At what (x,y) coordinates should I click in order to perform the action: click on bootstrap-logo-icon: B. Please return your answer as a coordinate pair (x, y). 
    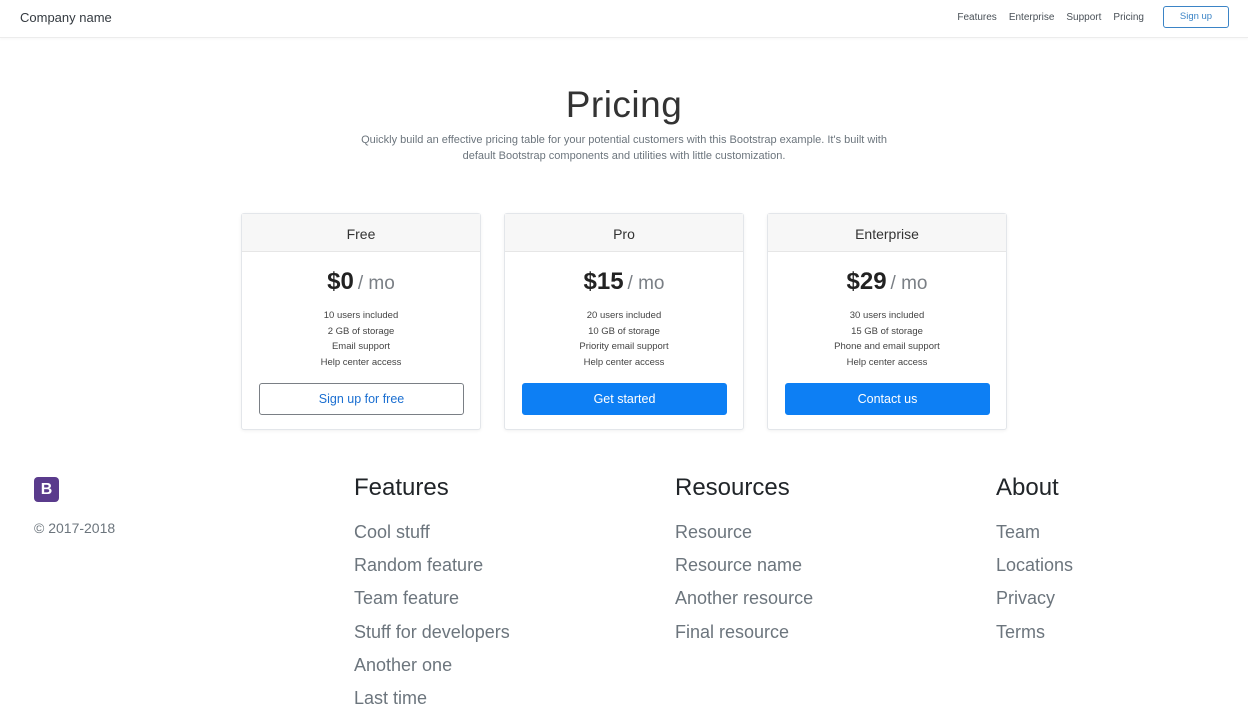
    Looking at the image, I should click on (46, 489).